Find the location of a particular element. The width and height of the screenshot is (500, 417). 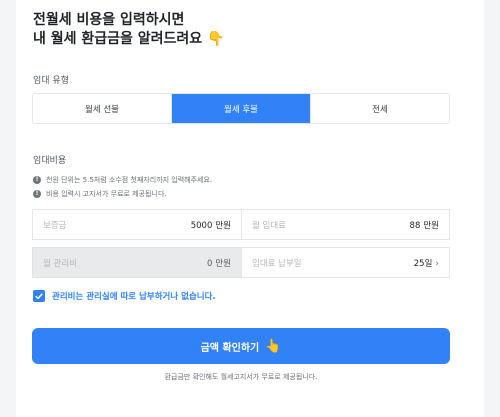

headline-line-2-text: 내 월세 환급금을 알려드려요 is located at coordinates (118, 39).